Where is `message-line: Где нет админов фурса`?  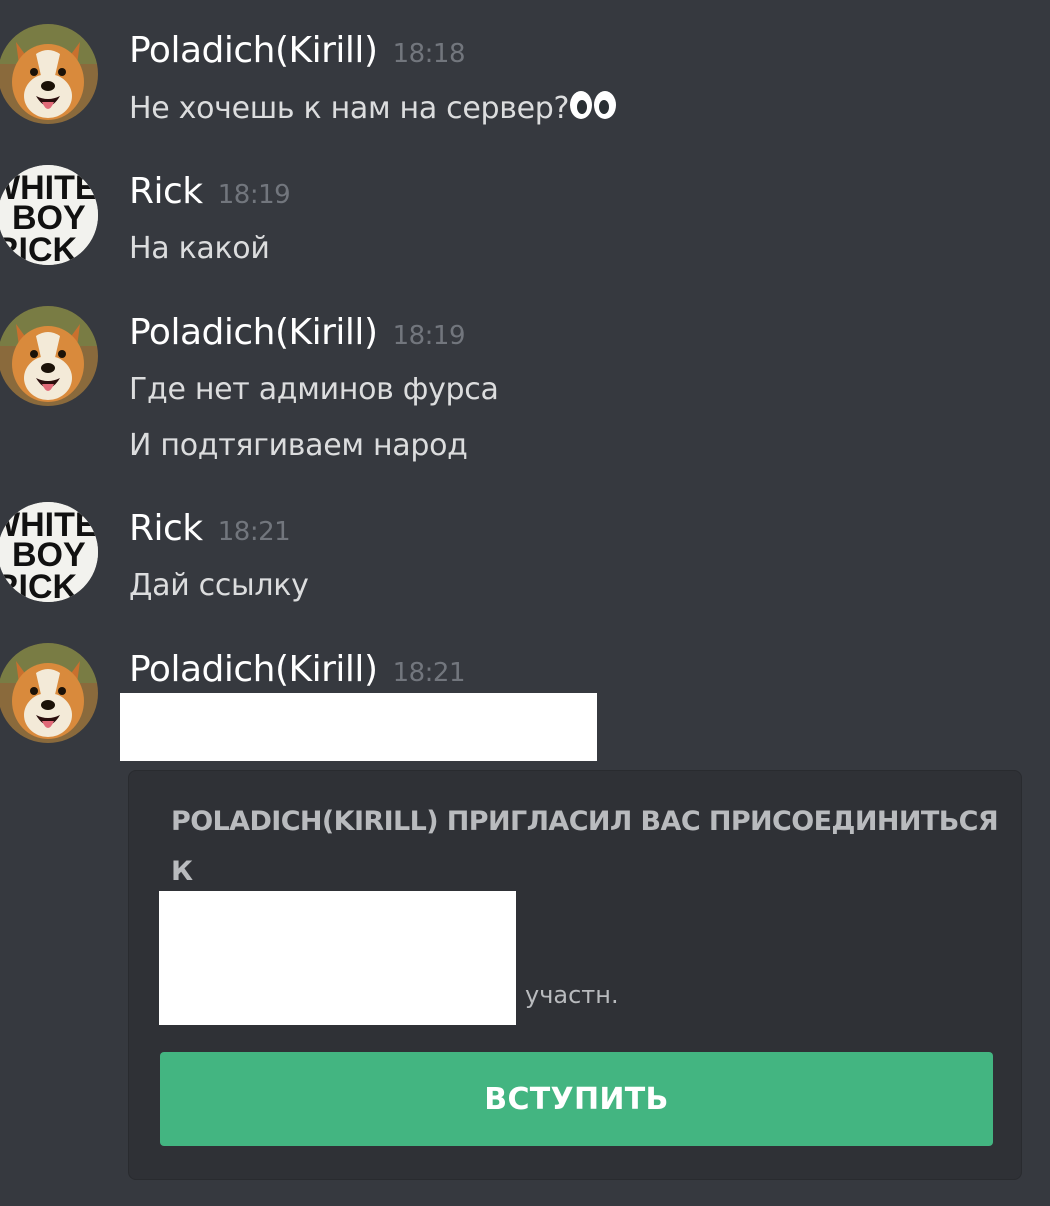 message-line: Где нет админов фурса is located at coordinates (314, 389).